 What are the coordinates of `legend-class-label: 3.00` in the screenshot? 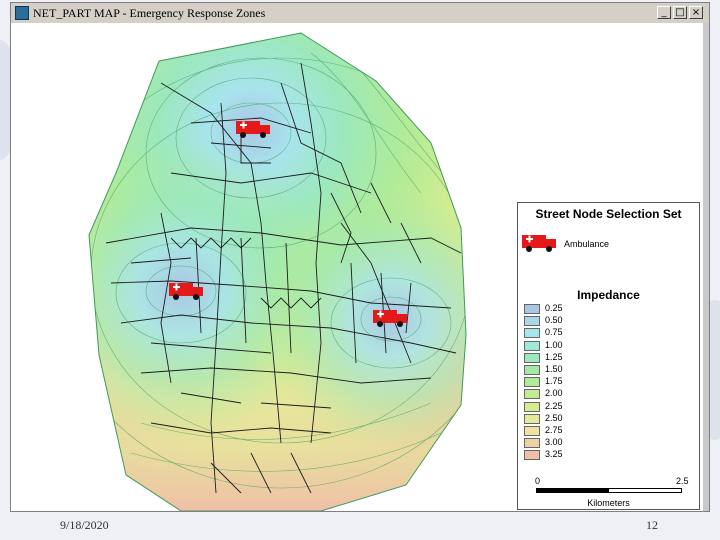 It's located at (554, 442).